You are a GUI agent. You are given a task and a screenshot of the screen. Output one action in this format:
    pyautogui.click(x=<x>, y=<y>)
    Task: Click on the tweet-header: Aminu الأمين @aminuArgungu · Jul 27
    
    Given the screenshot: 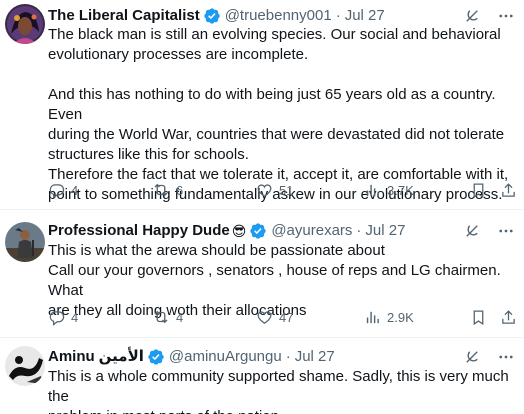 What is the action you would take?
    pyautogui.click(x=282, y=357)
    